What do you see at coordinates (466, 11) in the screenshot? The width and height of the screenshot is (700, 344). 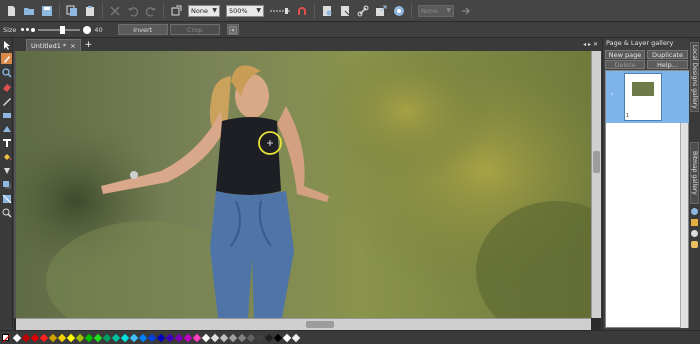 I see `arrow-right-icon` at bounding box center [466, 11].